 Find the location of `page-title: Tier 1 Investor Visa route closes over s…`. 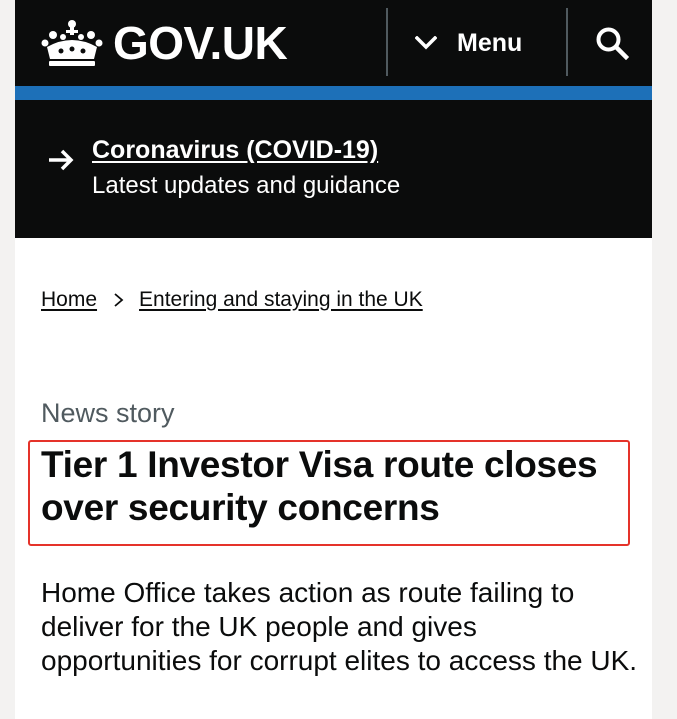

page-title: Tier 1 Investor Visa route closes over s… is located at coordinates (319, 486).